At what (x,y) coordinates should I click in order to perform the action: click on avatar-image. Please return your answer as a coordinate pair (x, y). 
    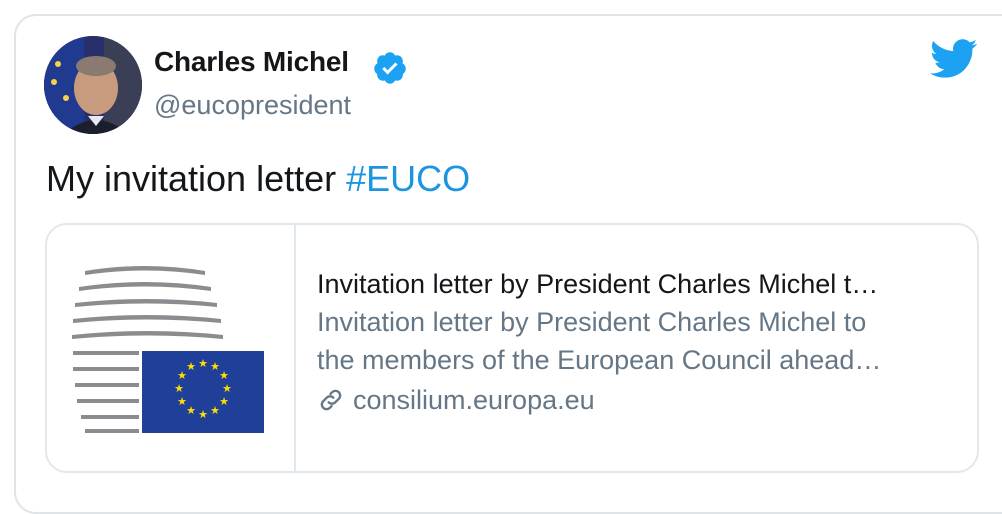
    Looking at the image, I should click on (93, 85).